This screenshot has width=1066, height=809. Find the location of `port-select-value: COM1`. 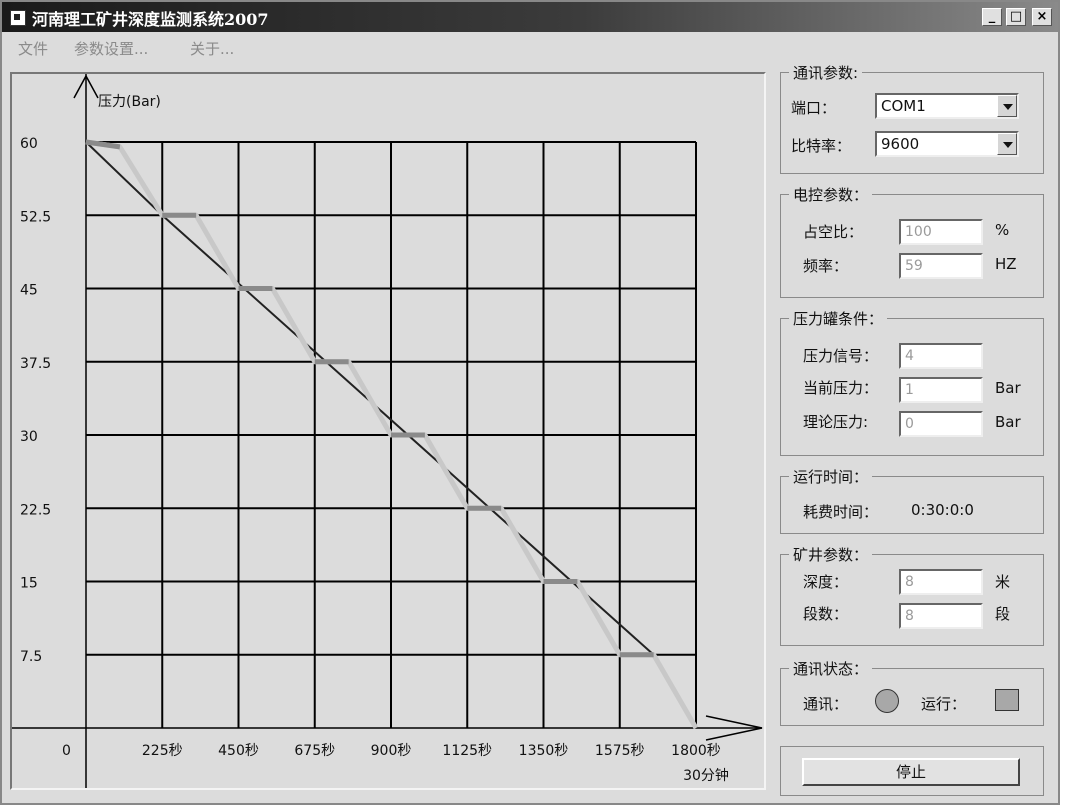

port-select-value: COM1 is located at coordinates (903, 106).